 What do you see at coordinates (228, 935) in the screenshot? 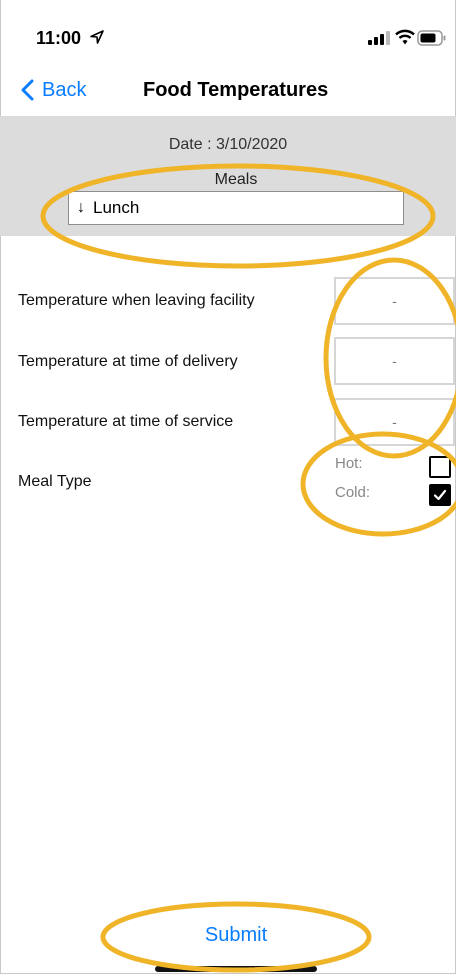
I see `submit-button: Submit` at bounding box center [228, 935].